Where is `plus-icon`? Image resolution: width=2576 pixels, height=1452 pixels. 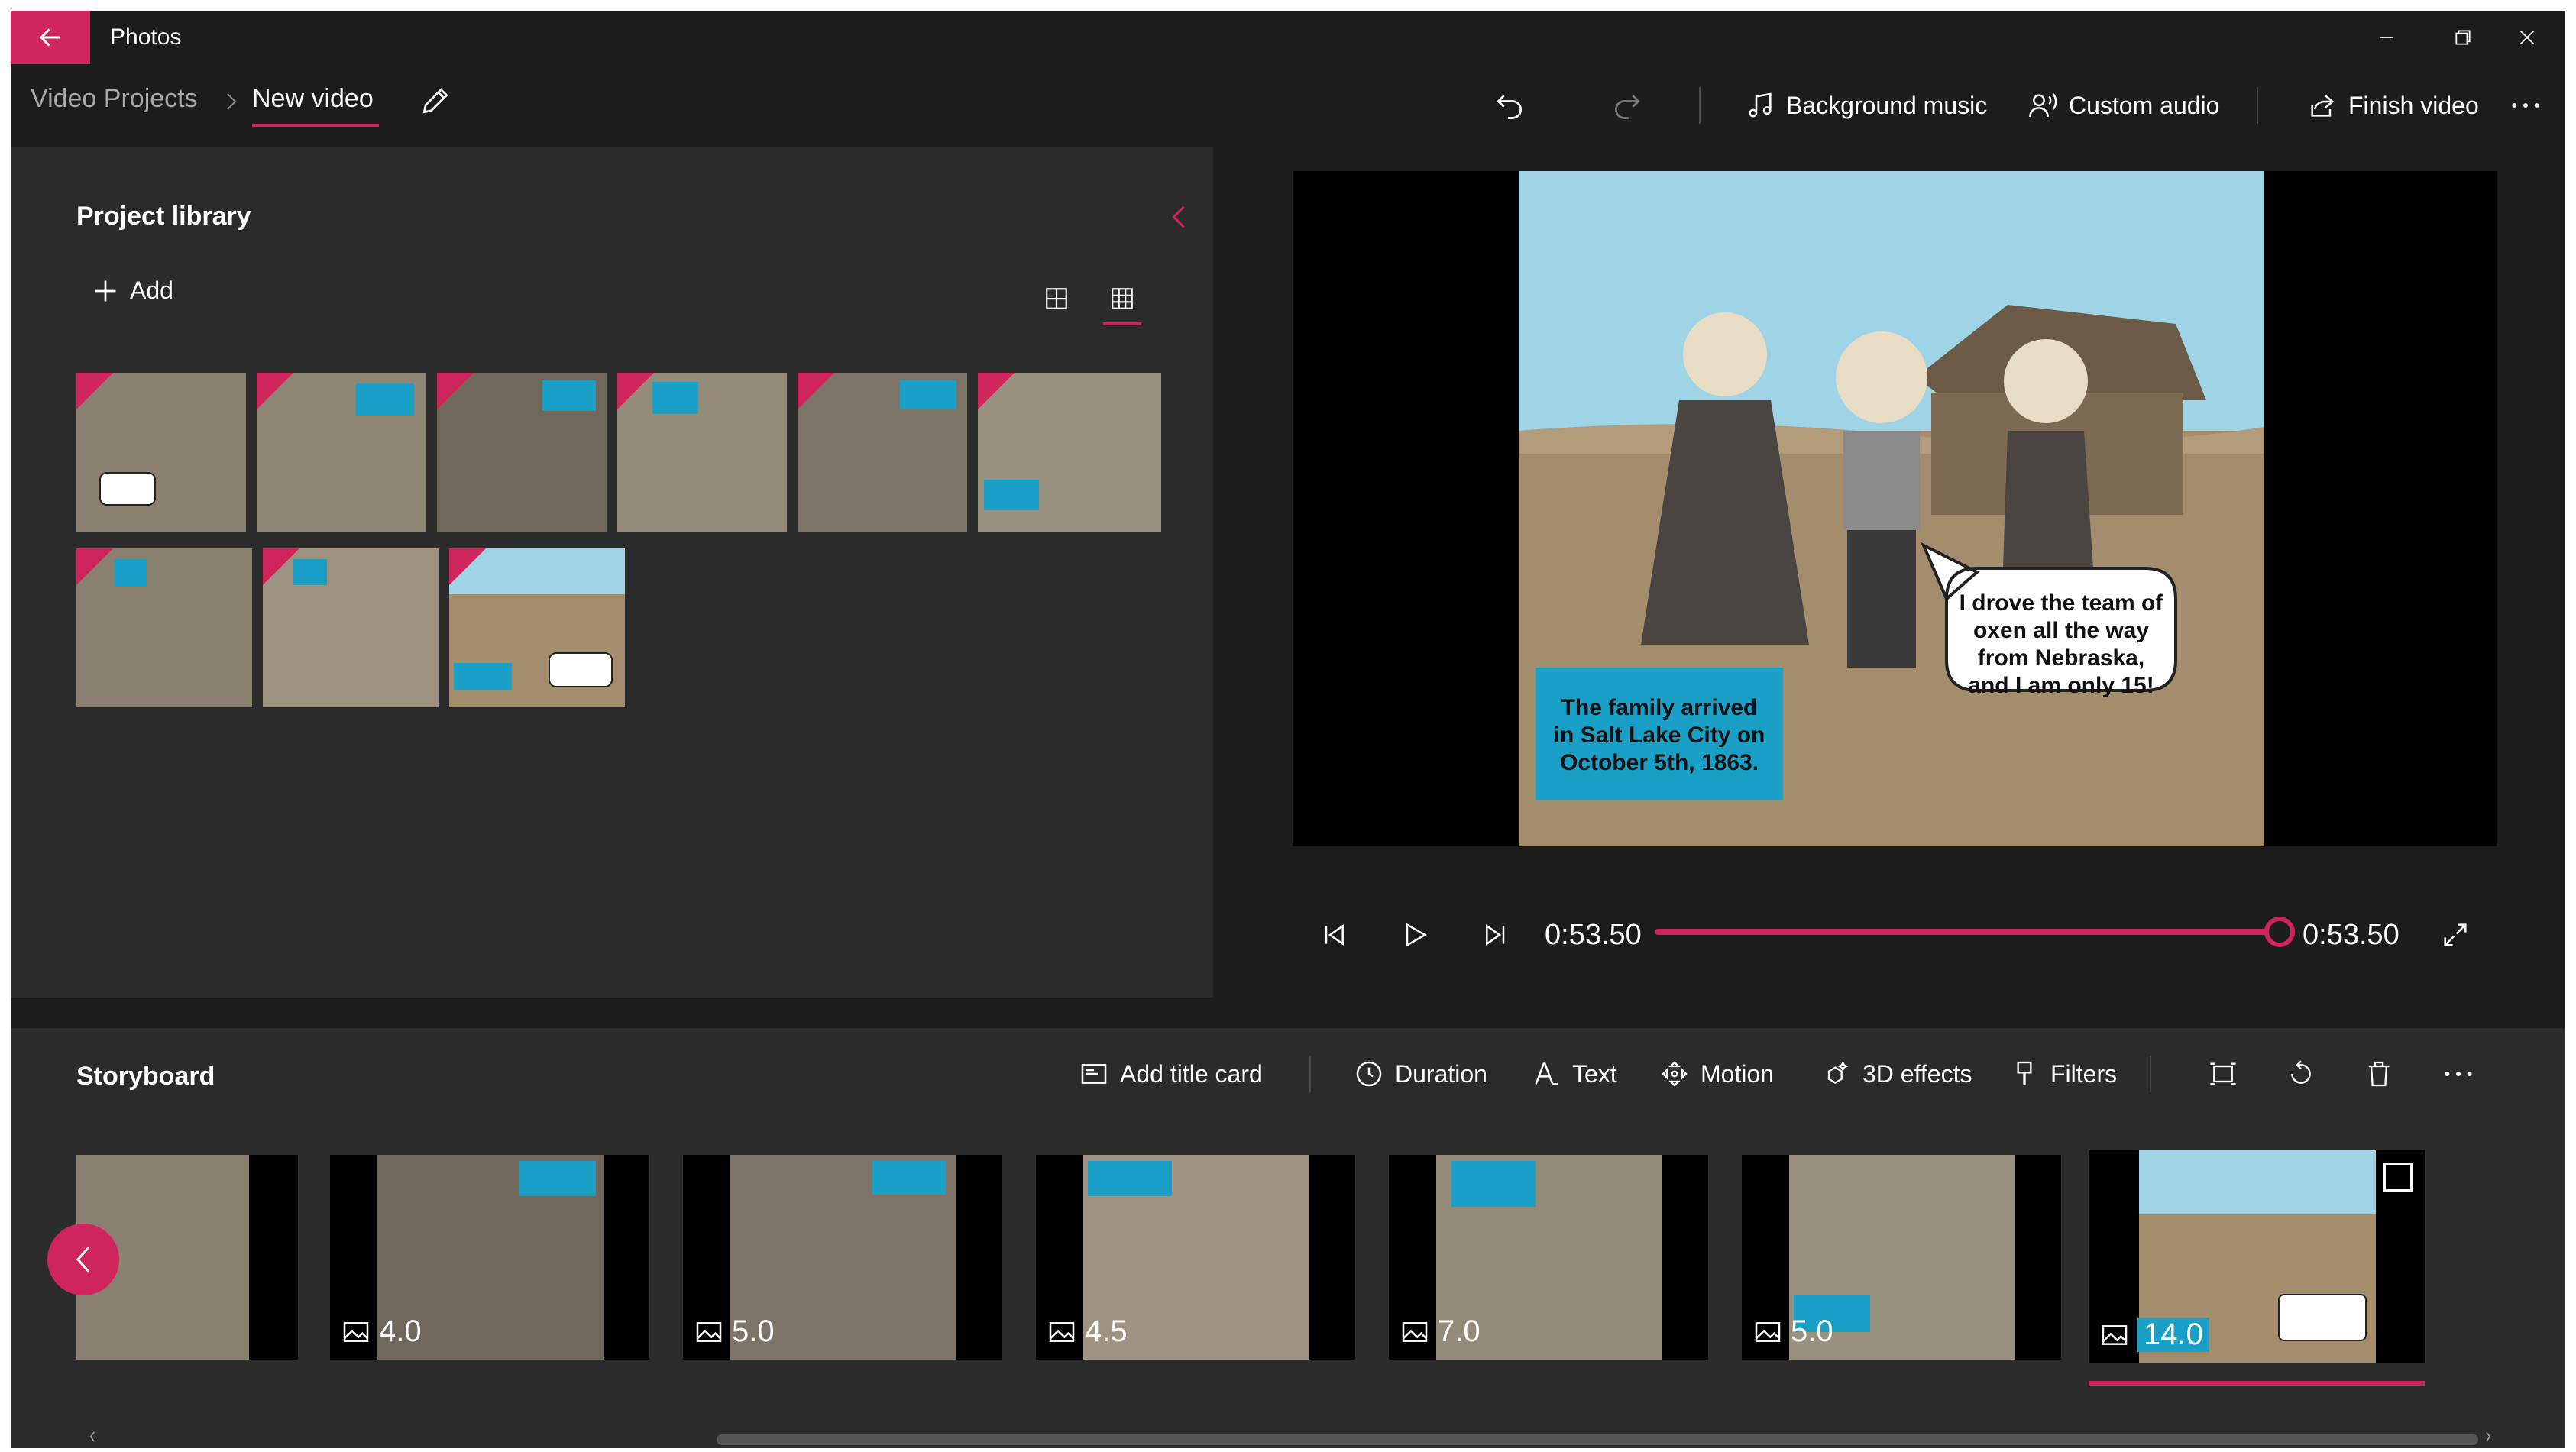 plus-icon is located at coordinates (105, 290).